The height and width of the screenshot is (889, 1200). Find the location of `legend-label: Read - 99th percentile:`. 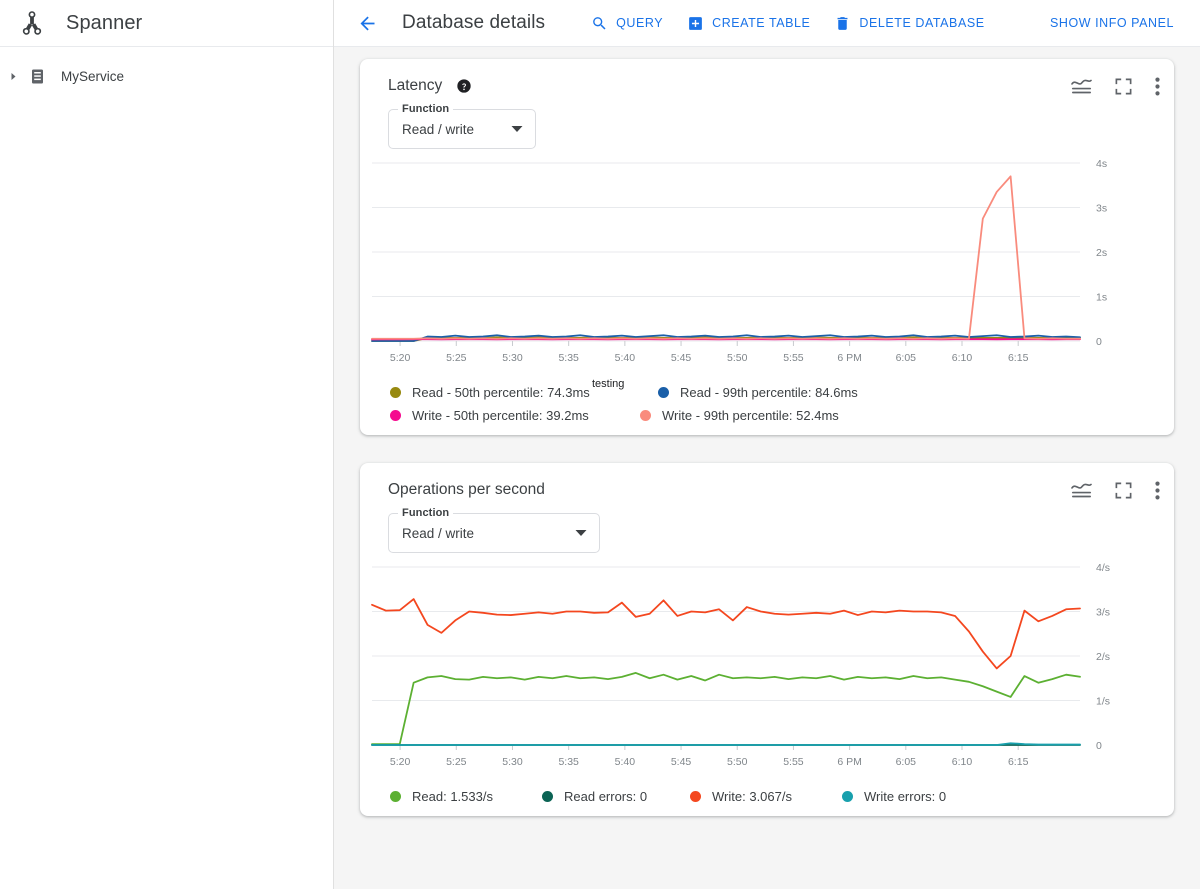

legend-label: Read - 99th percentile: is located at coordinates (746, 392).